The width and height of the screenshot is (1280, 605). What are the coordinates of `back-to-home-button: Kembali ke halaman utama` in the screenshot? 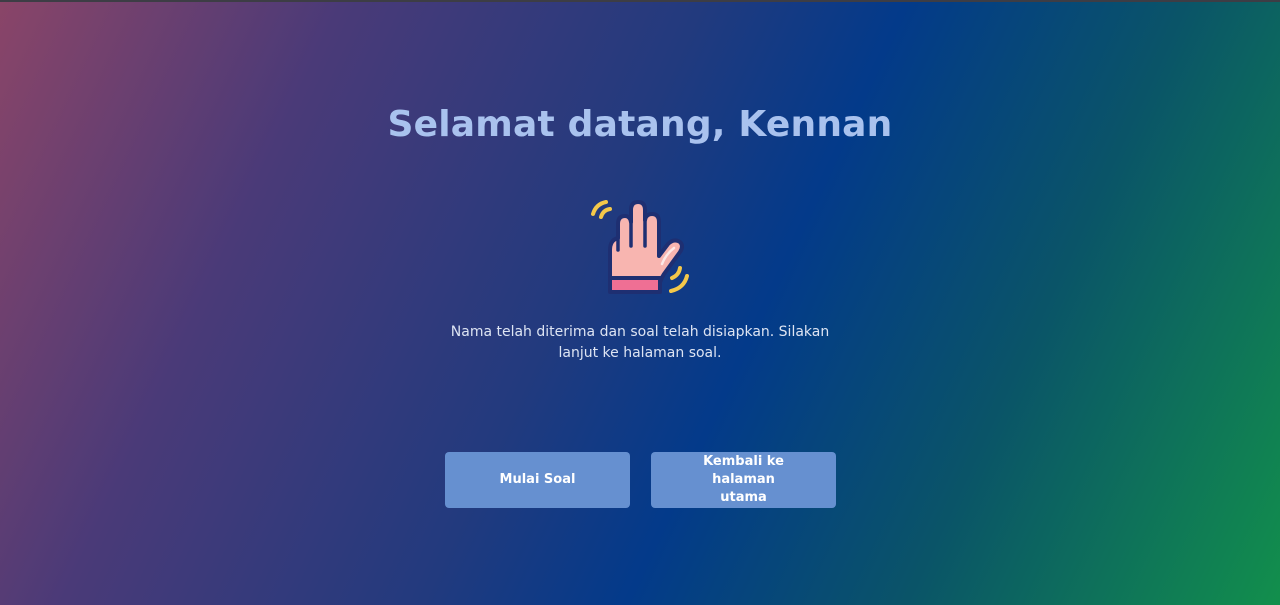 It's located at (743, 480).